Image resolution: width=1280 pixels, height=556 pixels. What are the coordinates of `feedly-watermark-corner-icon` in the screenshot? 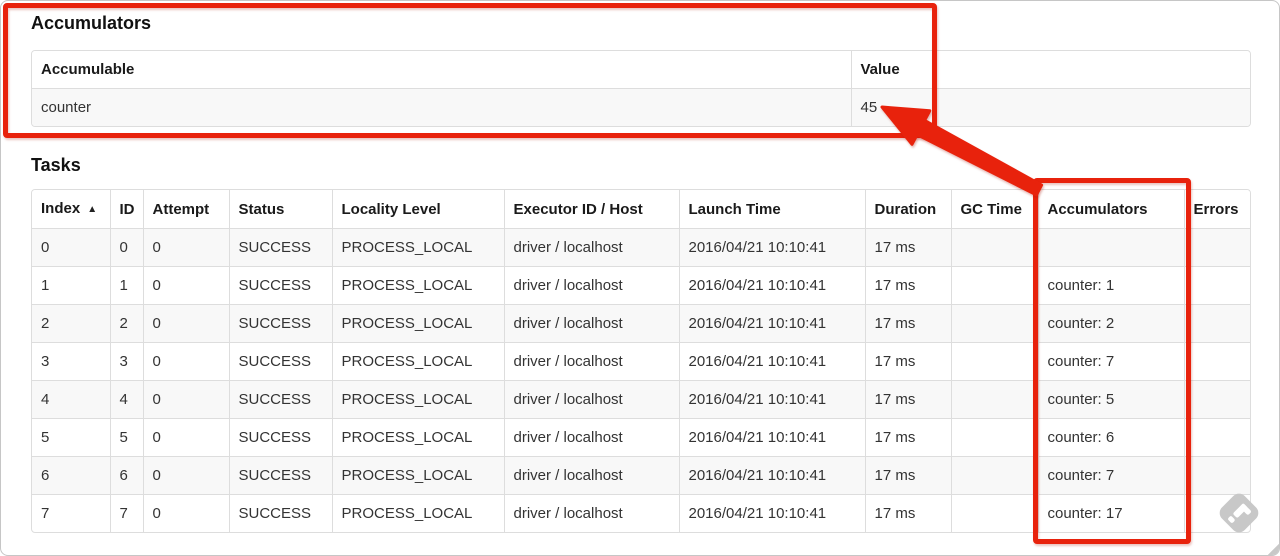 It's located at (1271, 548).